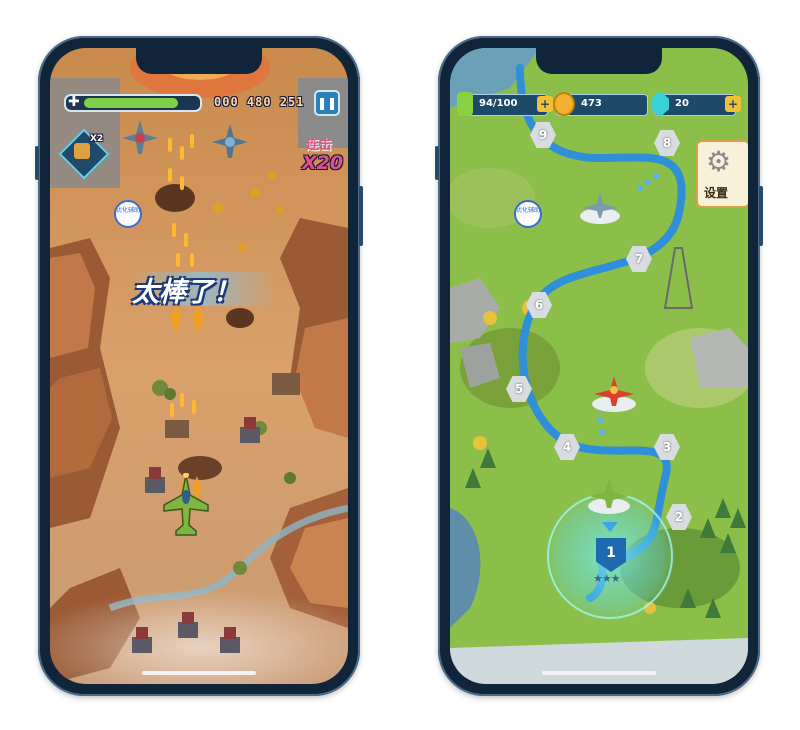 This screenshot has width=800, height=730. I want to click on energy-value: 94/100, so click(498, 103).